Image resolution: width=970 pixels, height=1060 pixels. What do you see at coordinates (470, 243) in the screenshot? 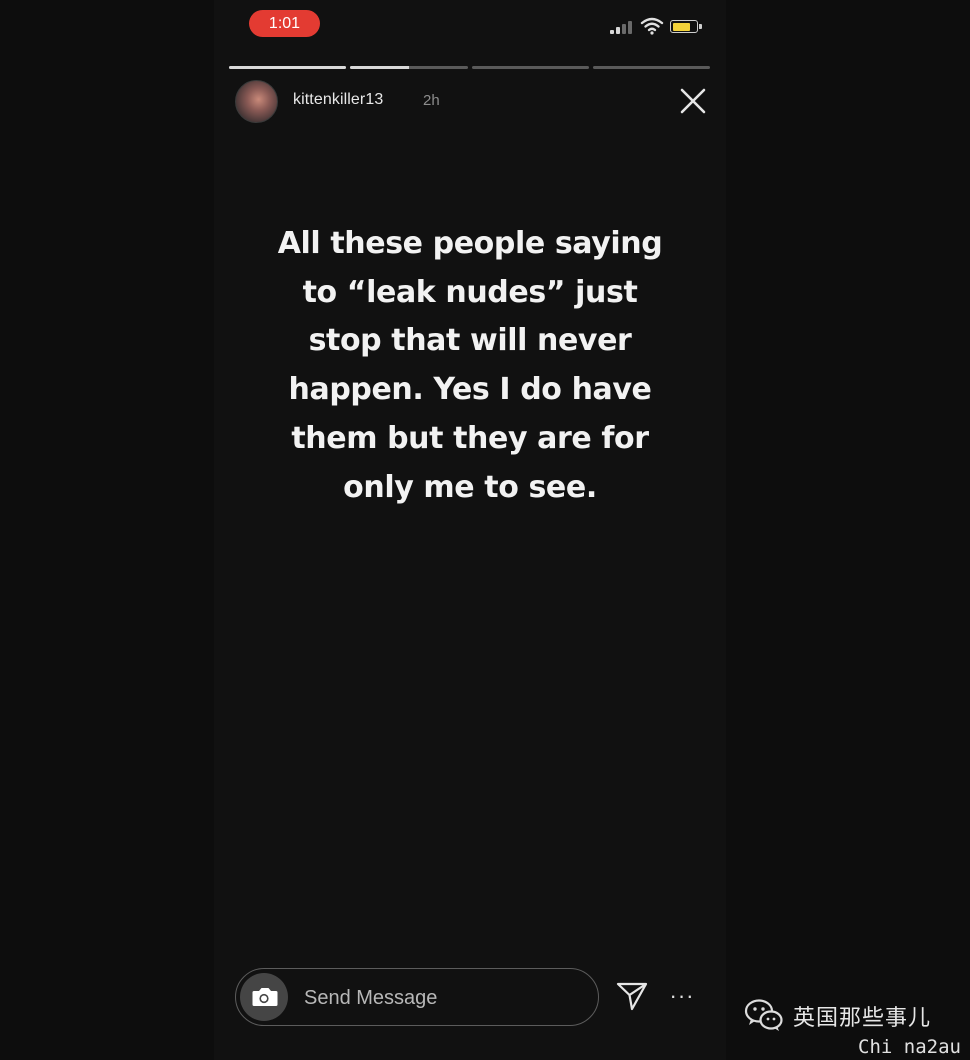
I see `story-line: All these people saying` at bounding box center [470, 243].